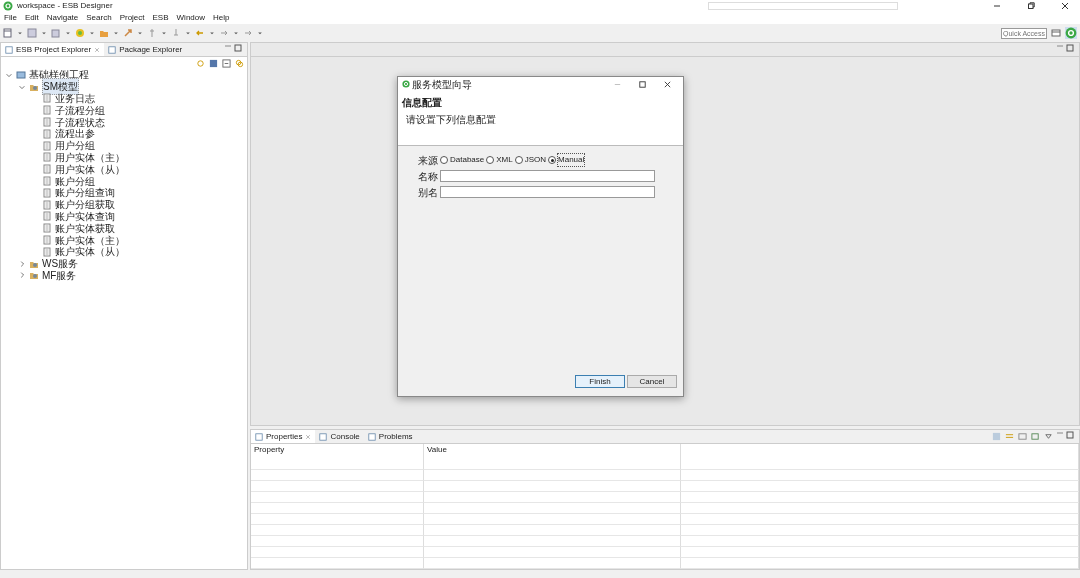 The image size is (1080, 578). I want to click on wizard-heading: 信息配置, so click(422, 103).